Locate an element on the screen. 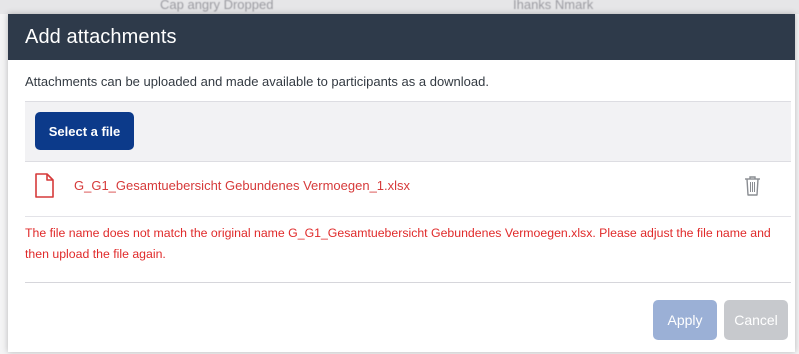  footer-divider is located at coordinates (408, 282).